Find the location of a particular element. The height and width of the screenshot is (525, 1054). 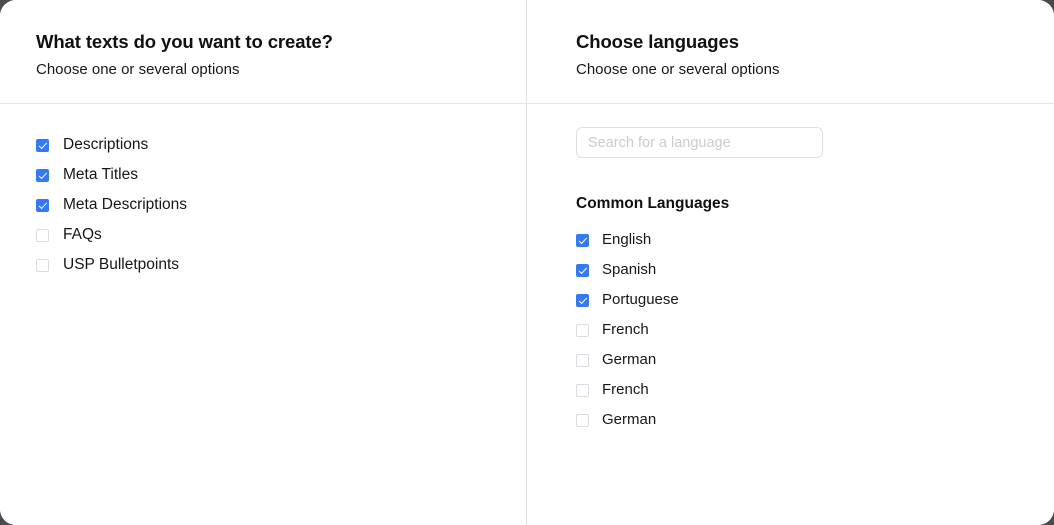

language-search-wrap is located at coordinates (699, 142).